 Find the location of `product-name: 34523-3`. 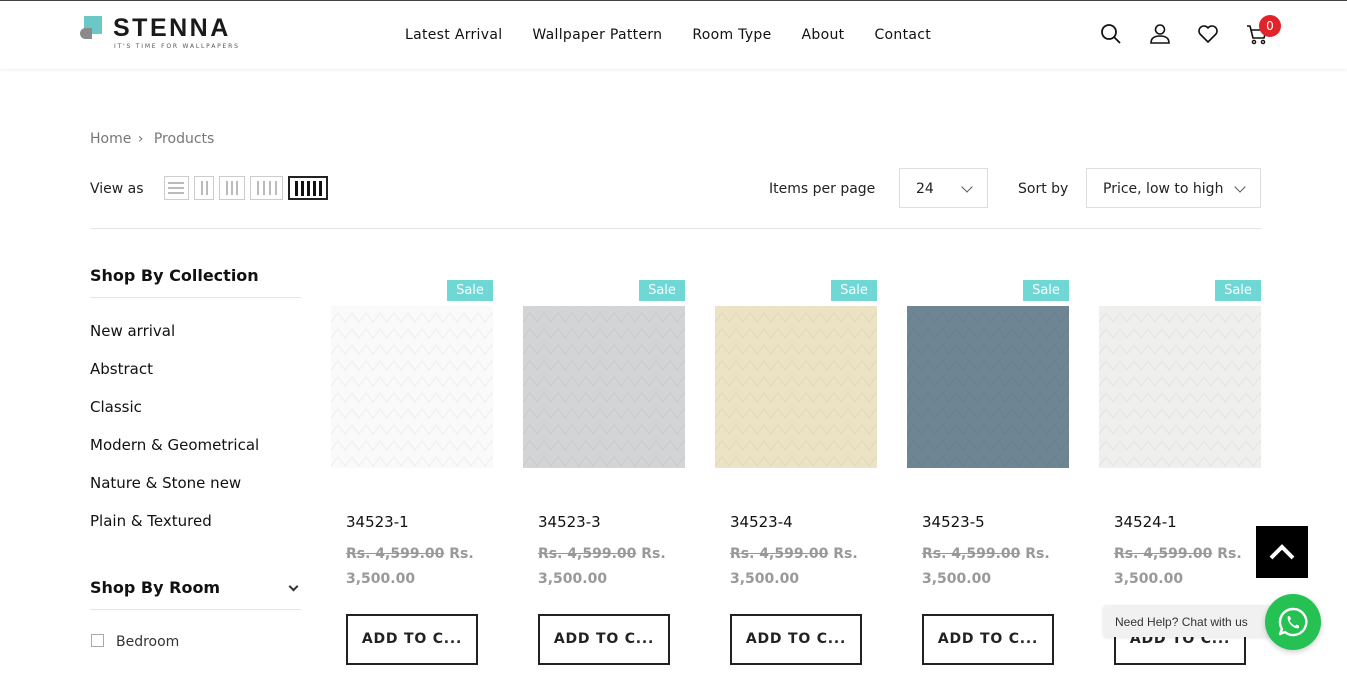

product-name: 34523-3 is located at coordinates (569, 522).